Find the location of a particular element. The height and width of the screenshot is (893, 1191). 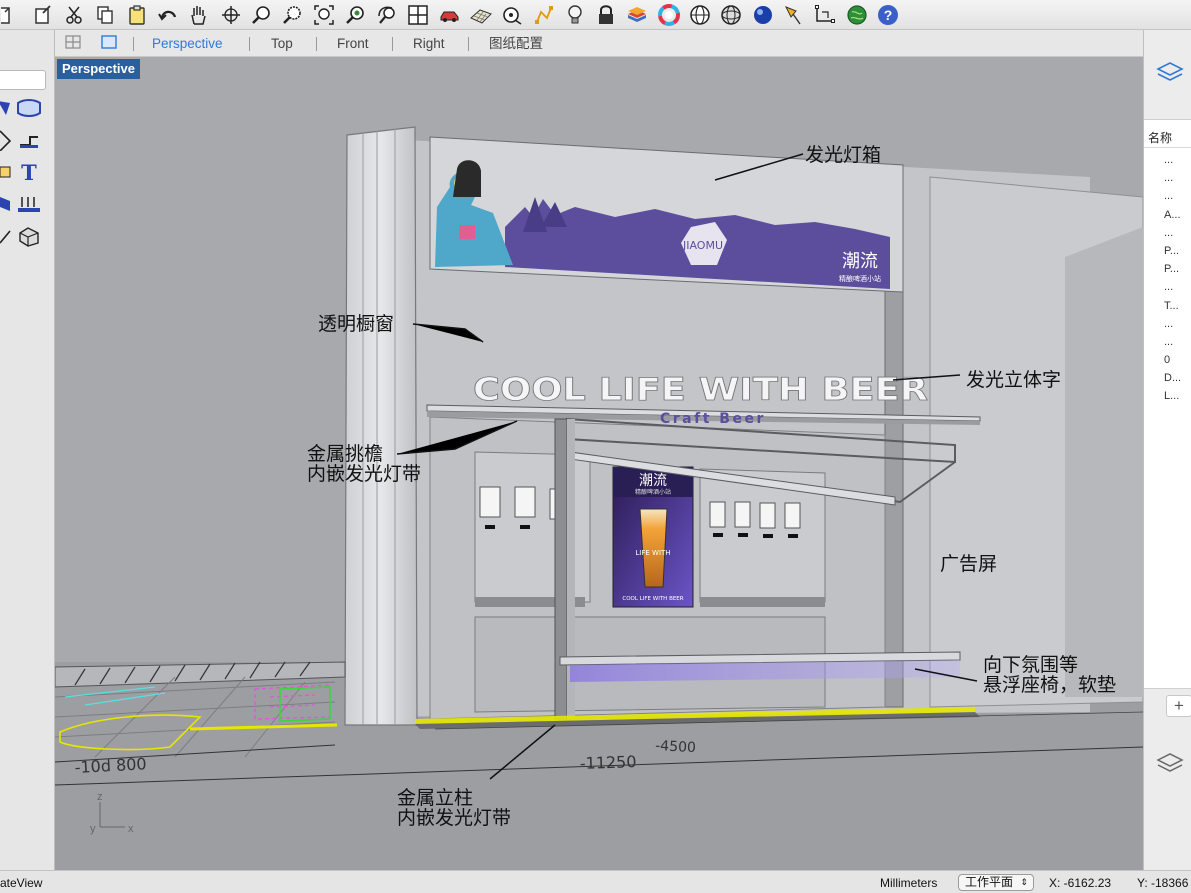

points-icon is located at coordinates (543, 15).